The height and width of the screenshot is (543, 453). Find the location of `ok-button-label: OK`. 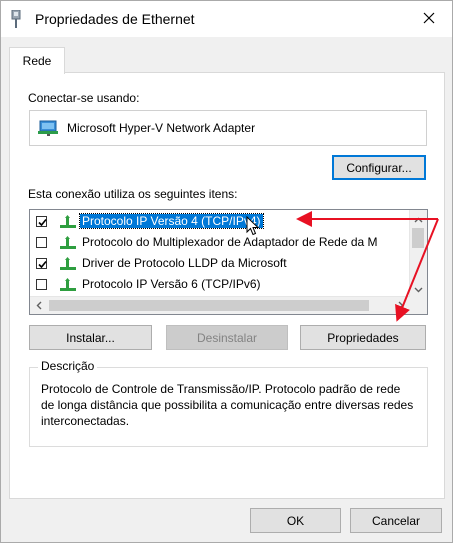

ok-button-label: OK is located at coordinates (295, 520).